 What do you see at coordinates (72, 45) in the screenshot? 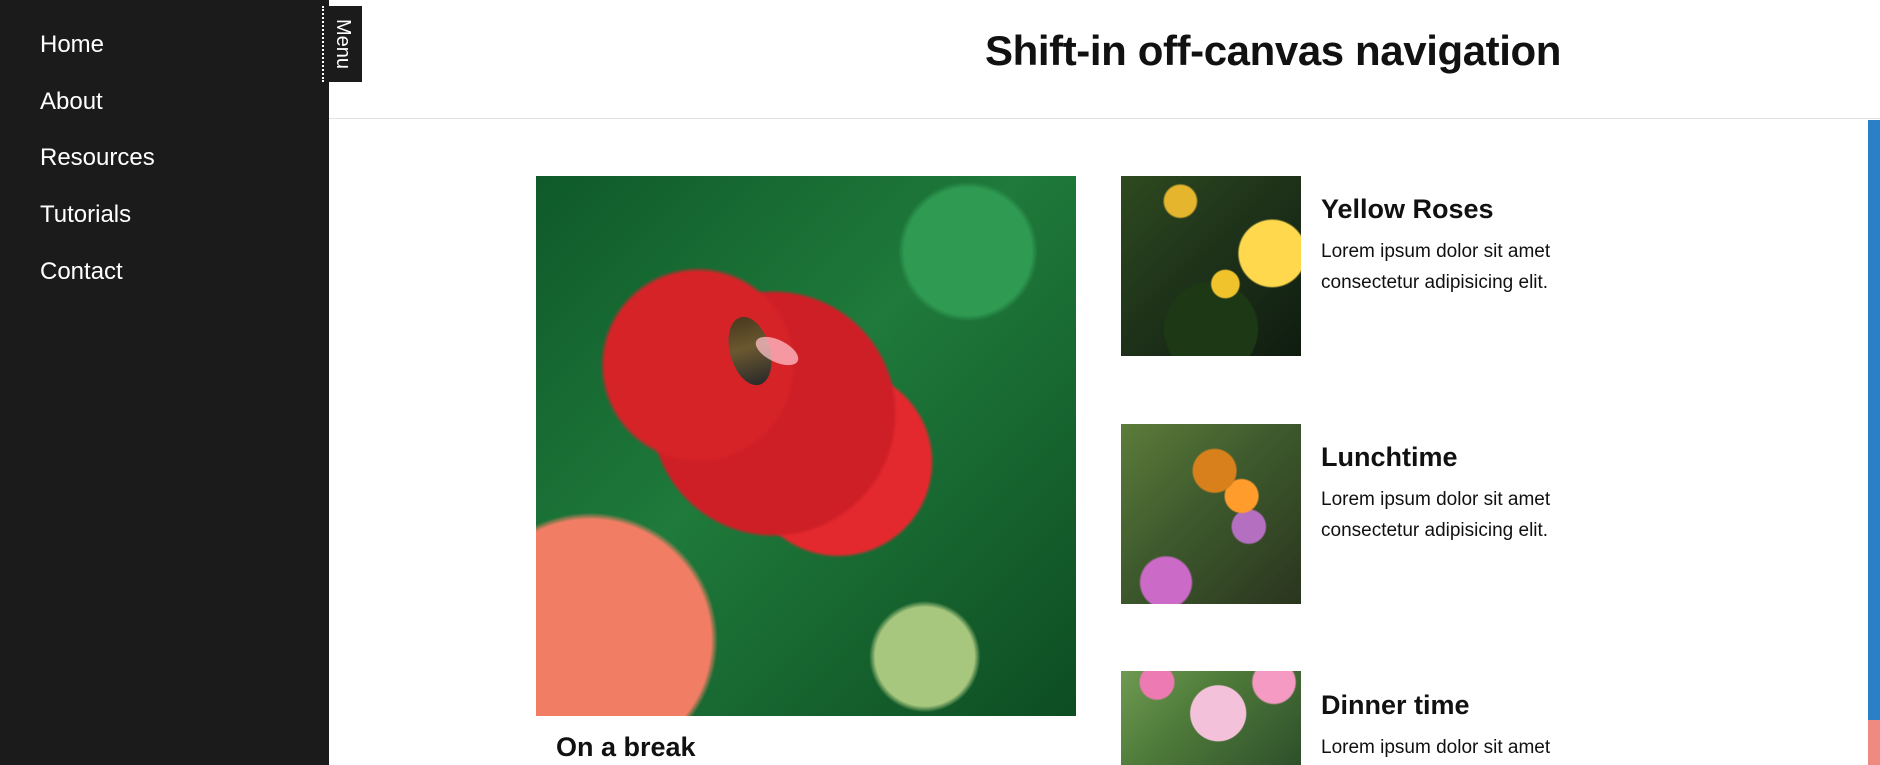
I see `nav-item-home: Home` at bounding box center [72, 45].